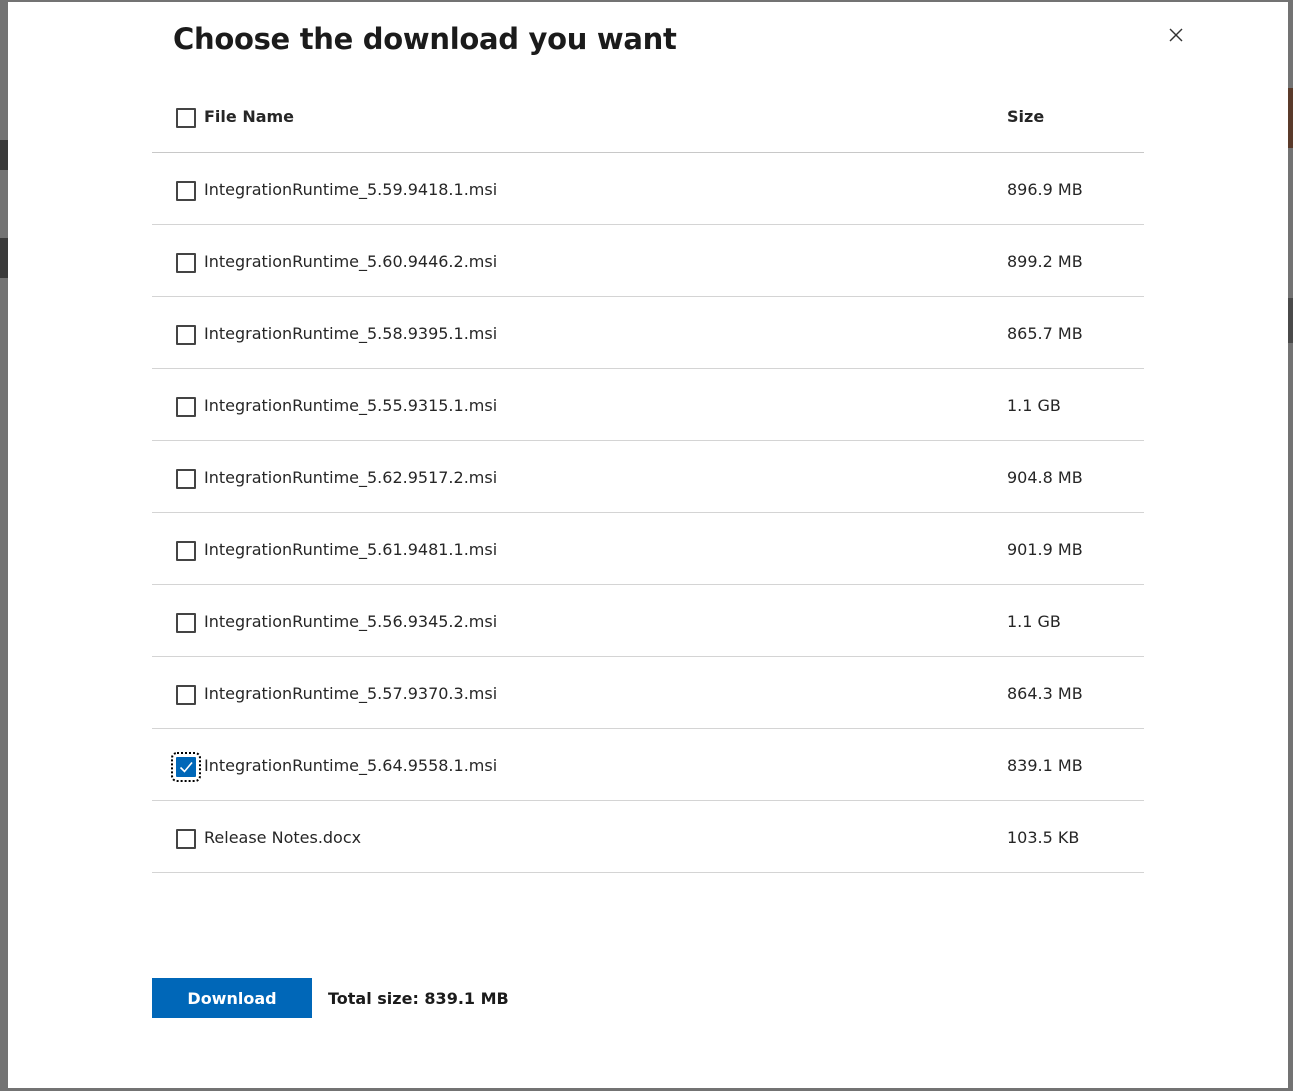  What do you see at coordinates (283, 837) in the screenshot?
I see `file-name: Release Notes.docx` at bounding box center [283, 837].